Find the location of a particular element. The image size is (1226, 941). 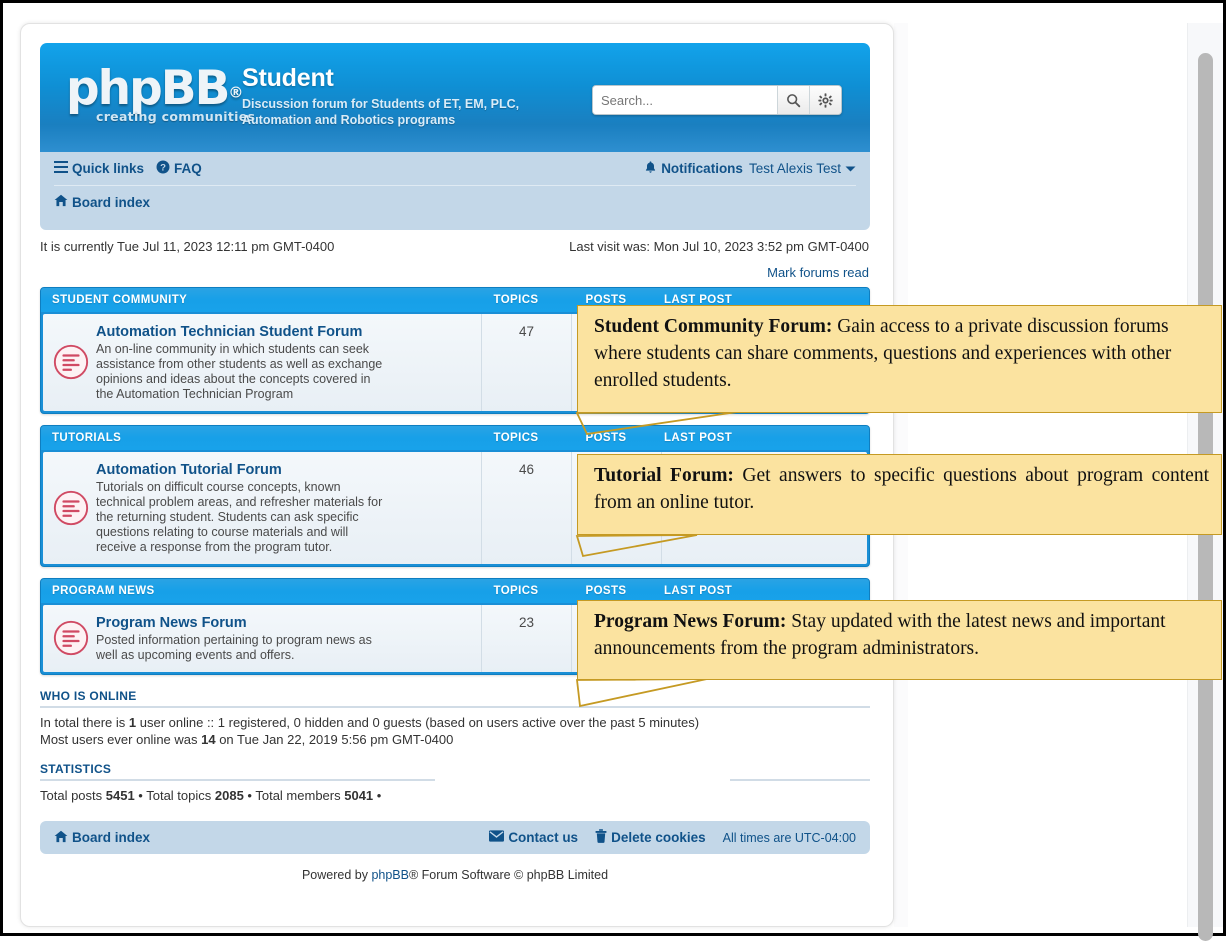

user-menu-button: Test Alexis Test is located at coordinates (802, 168).